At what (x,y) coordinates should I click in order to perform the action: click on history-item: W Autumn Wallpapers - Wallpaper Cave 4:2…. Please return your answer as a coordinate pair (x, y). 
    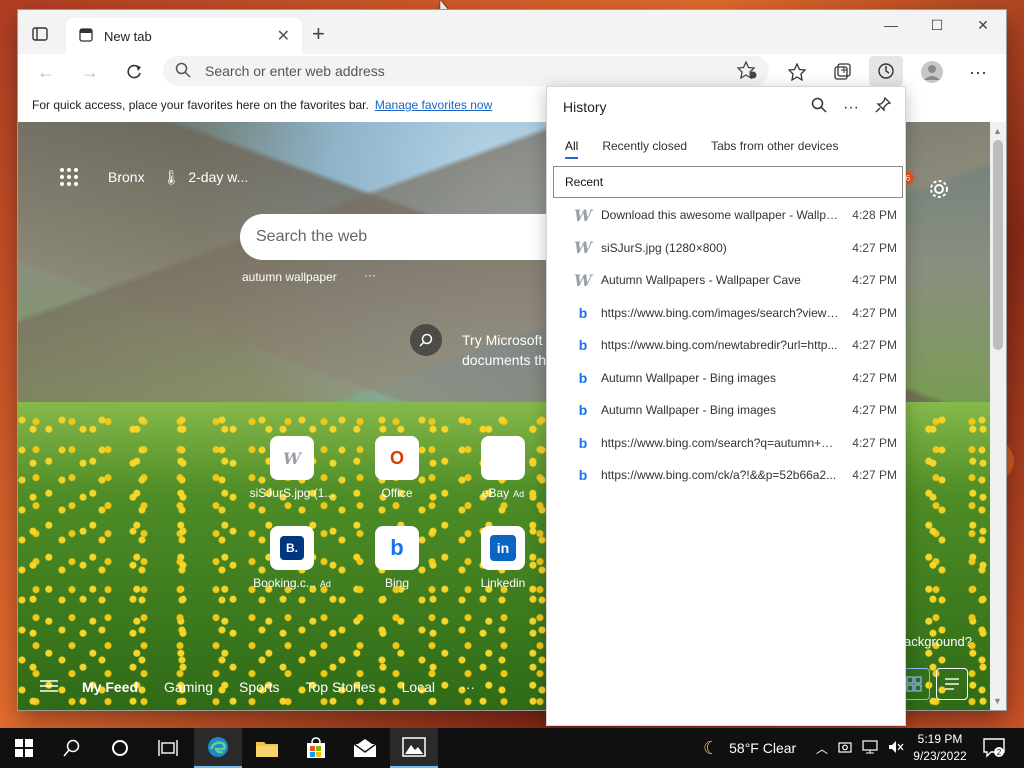
    Looking at the image, I should click on (728, 280).